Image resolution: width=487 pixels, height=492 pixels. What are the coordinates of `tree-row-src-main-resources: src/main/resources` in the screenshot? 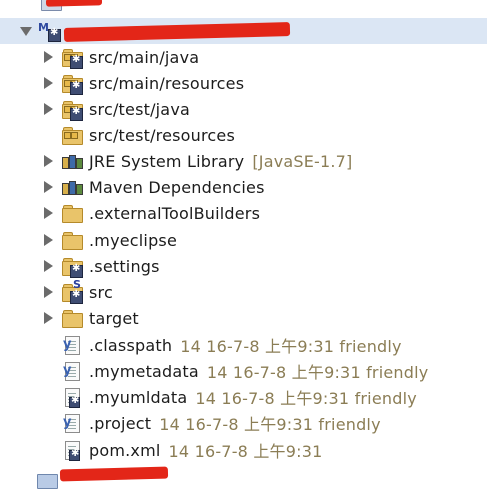 It's located at (144, 83).